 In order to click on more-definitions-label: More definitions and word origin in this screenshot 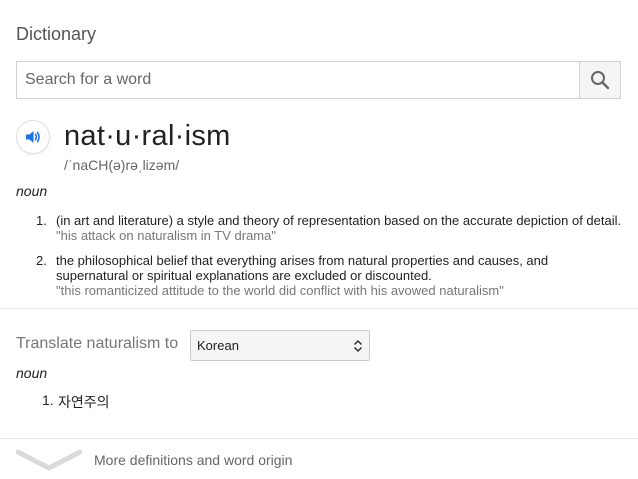, I will do `click(193, 460)`.